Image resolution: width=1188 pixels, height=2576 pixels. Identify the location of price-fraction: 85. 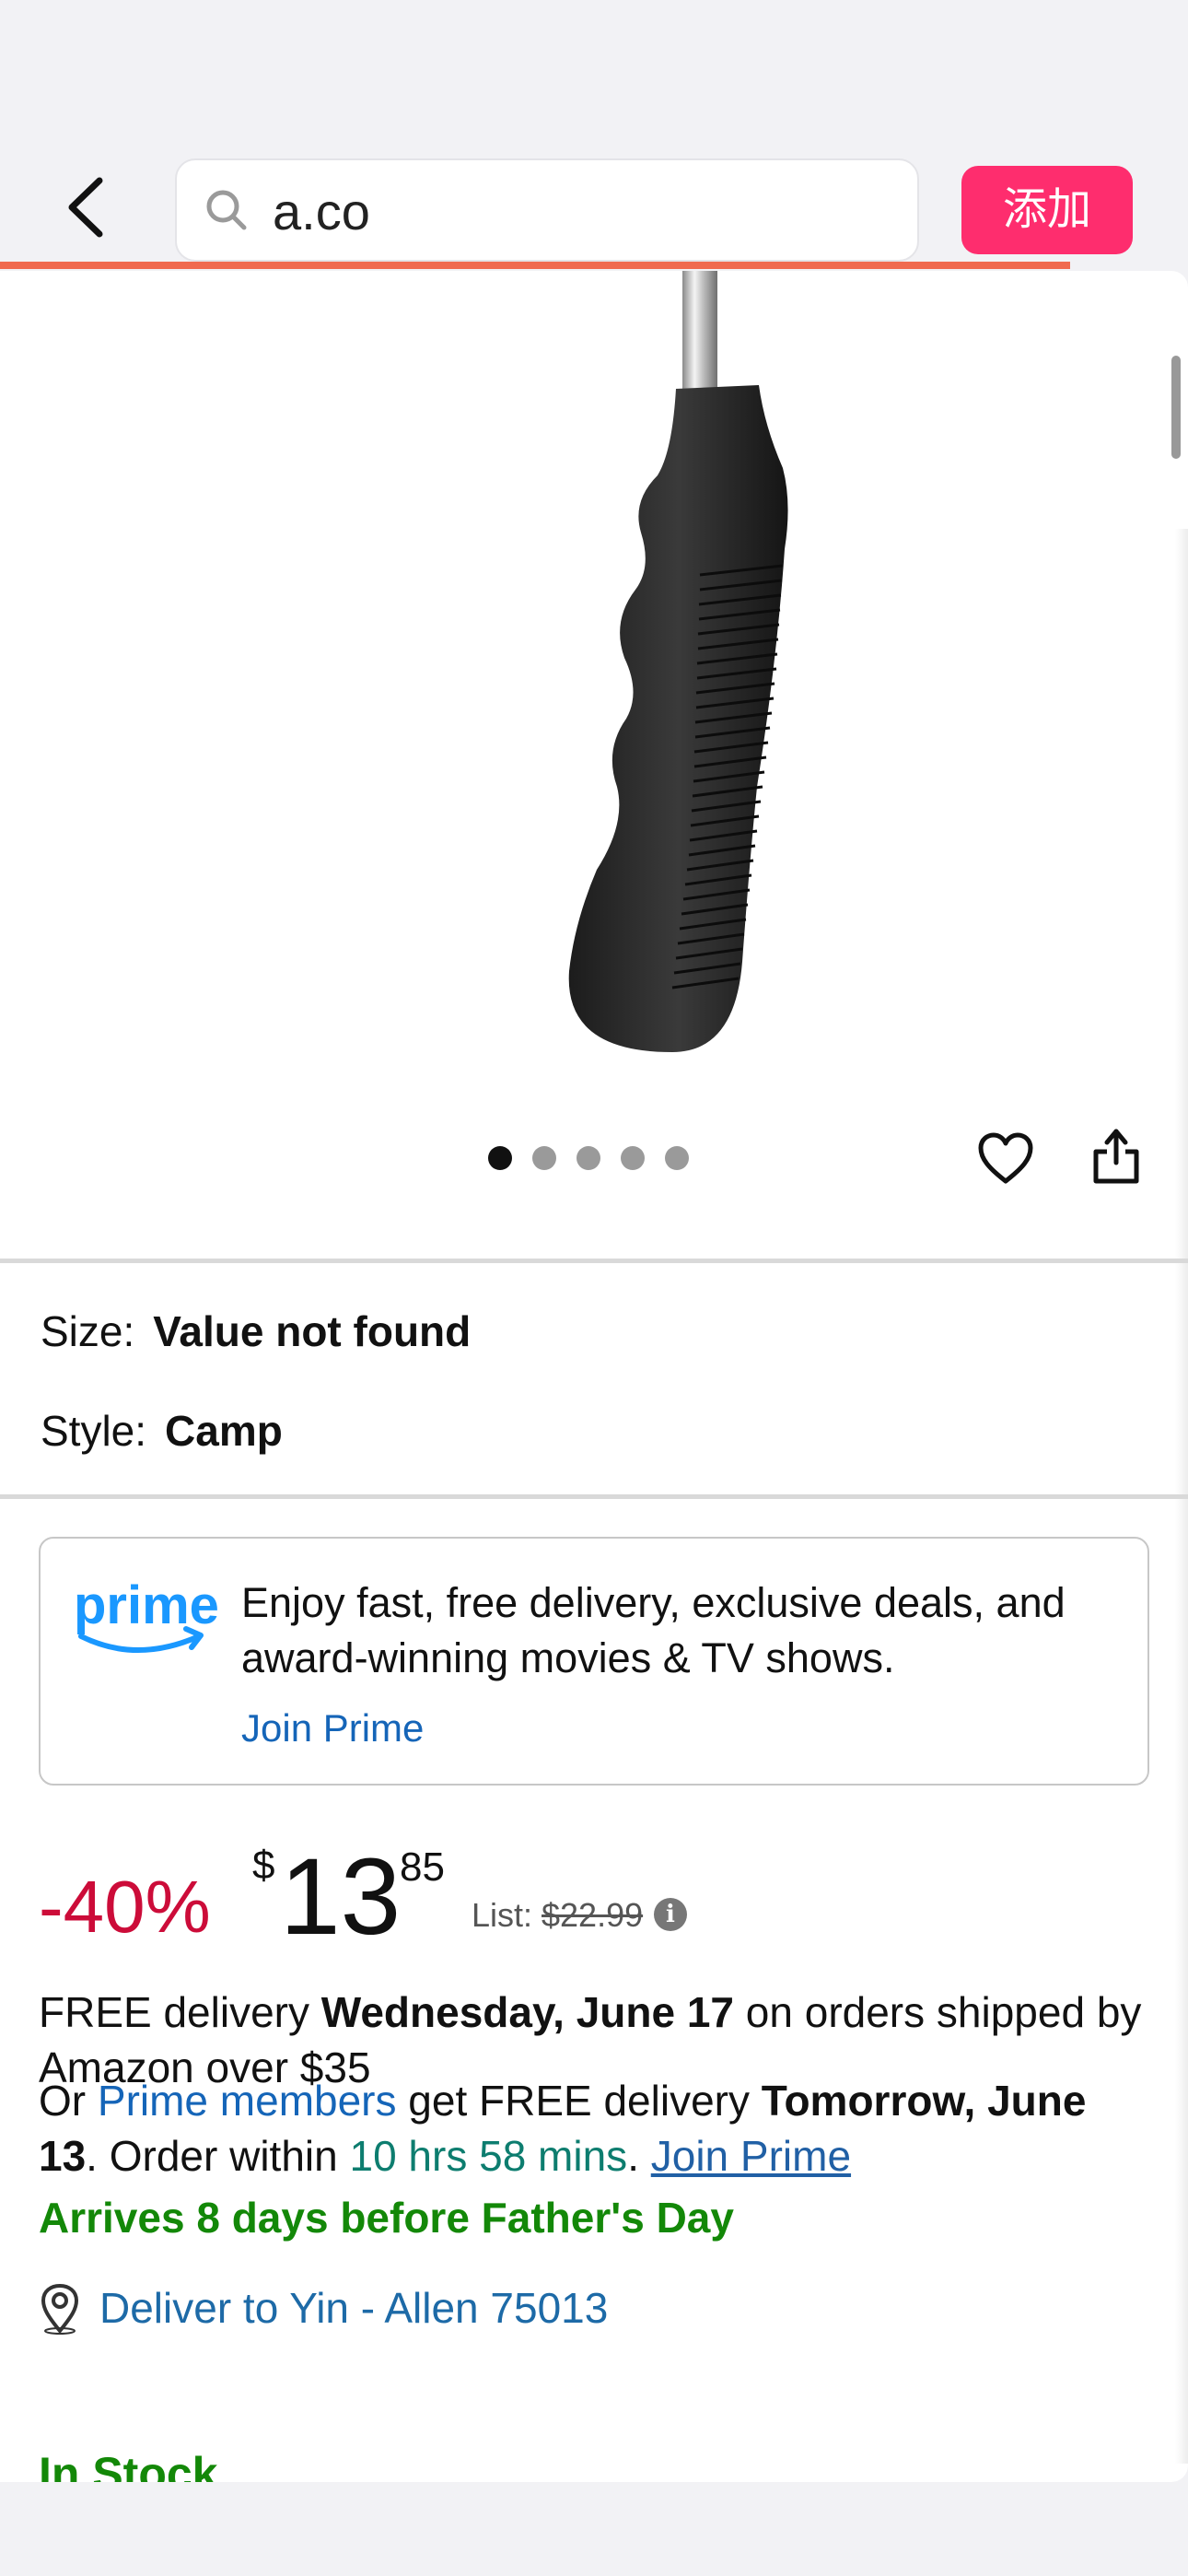
(422, 1867).